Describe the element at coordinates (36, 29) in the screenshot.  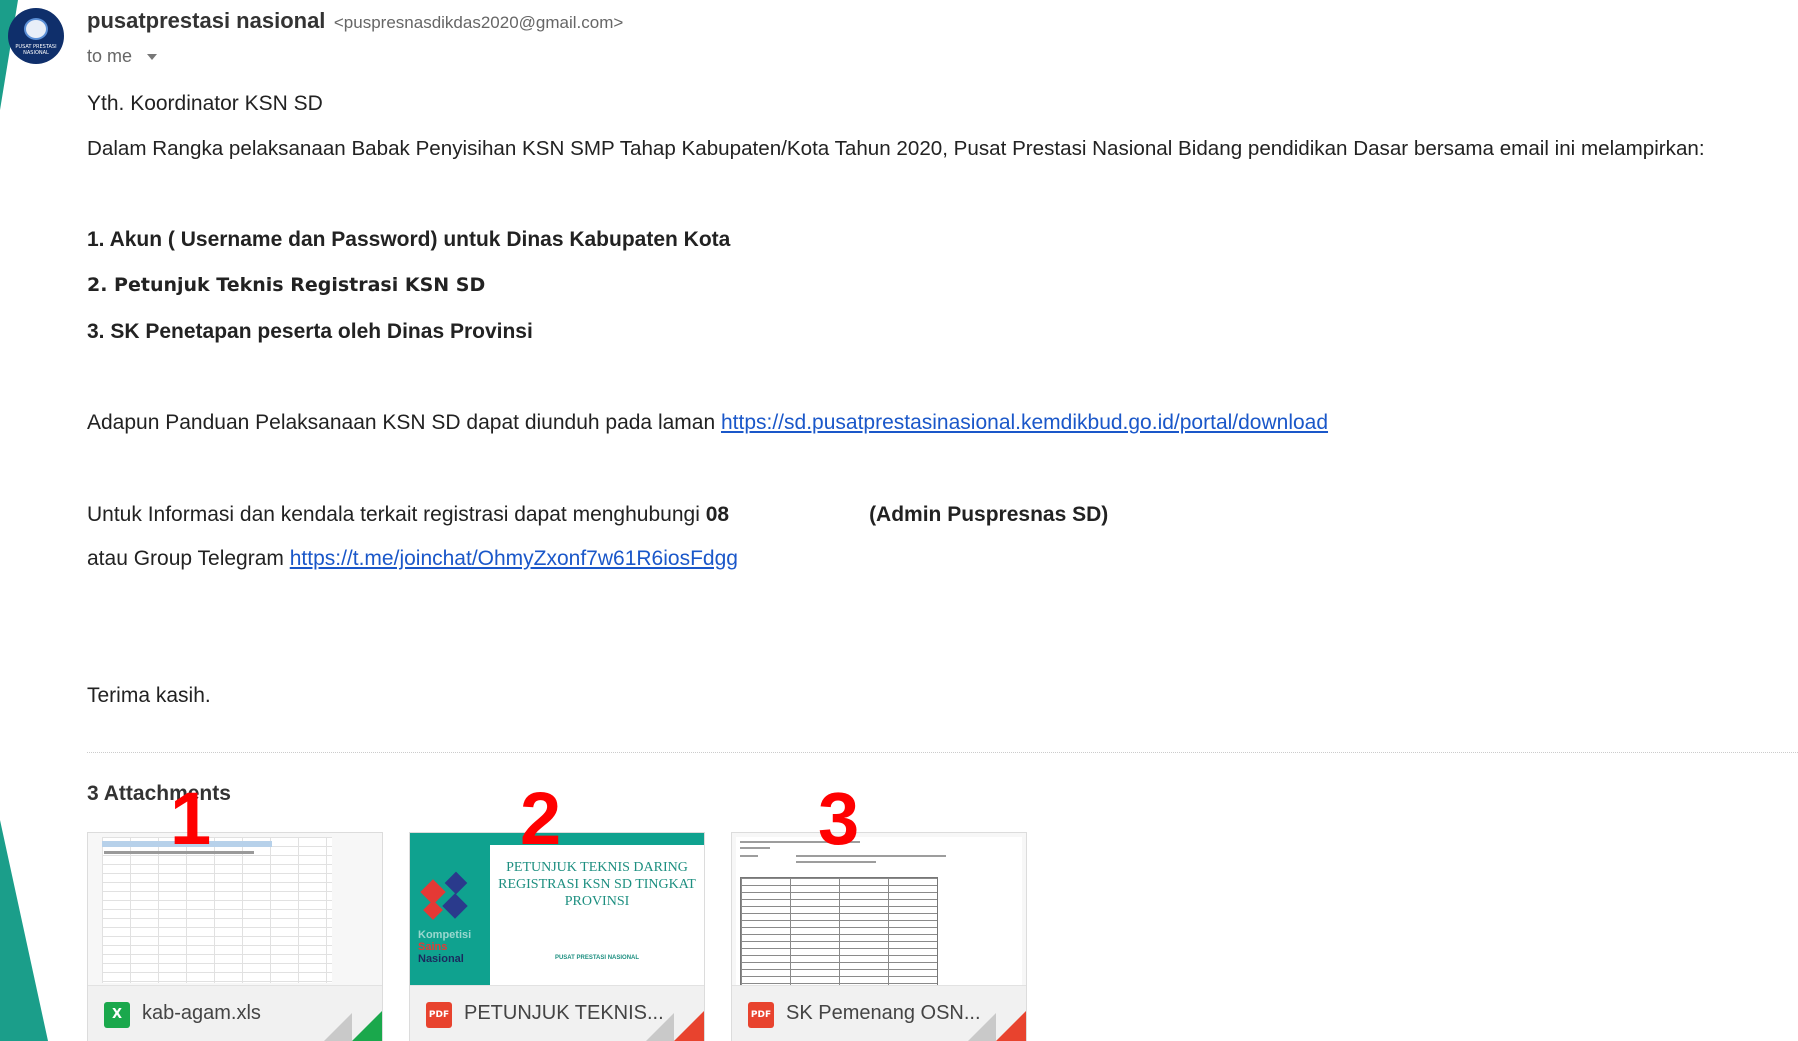
I see `pusprenas-logo-icon` at that location.